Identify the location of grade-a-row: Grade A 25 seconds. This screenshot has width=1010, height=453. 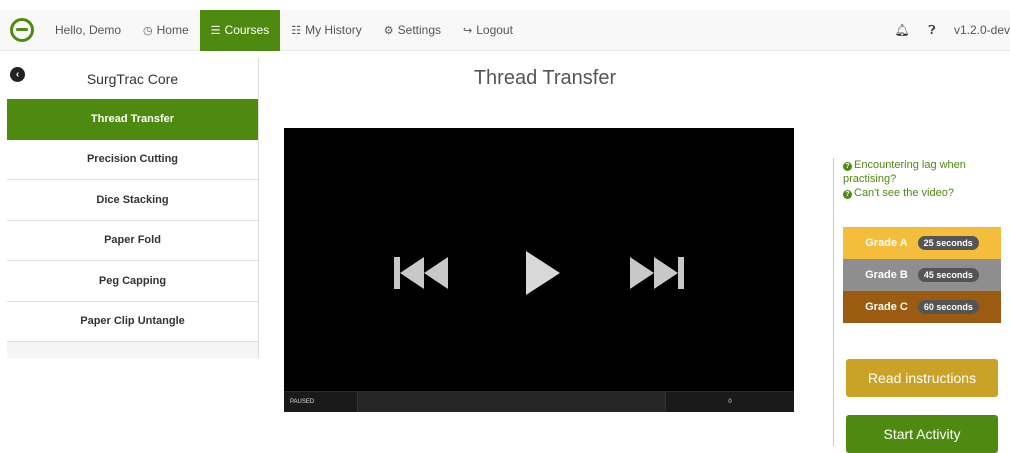
(922, 243).